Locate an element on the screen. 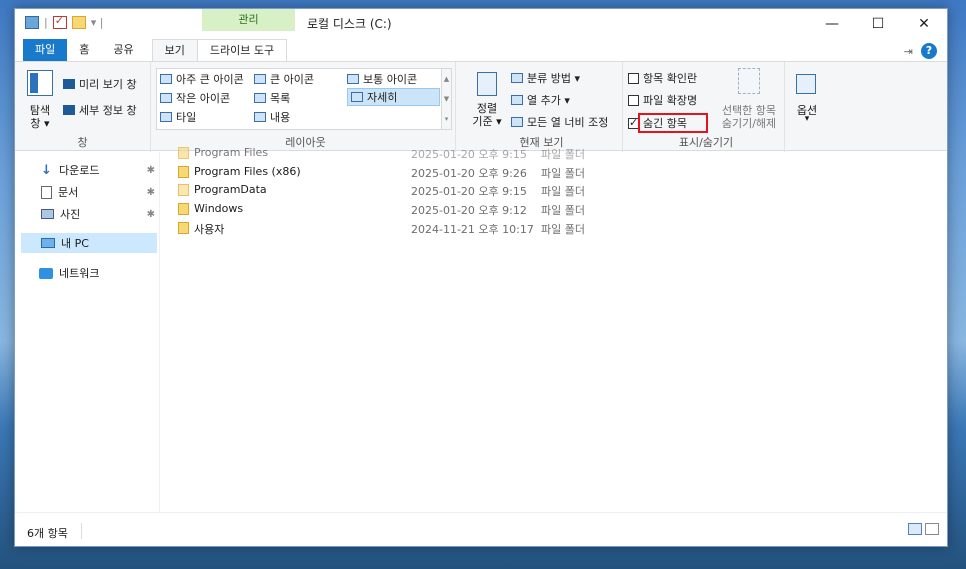  title-bar: | ▾ | 관리 로컬 디스크 (C:) — ☐ ✕ is located at coordinates (481, 24).